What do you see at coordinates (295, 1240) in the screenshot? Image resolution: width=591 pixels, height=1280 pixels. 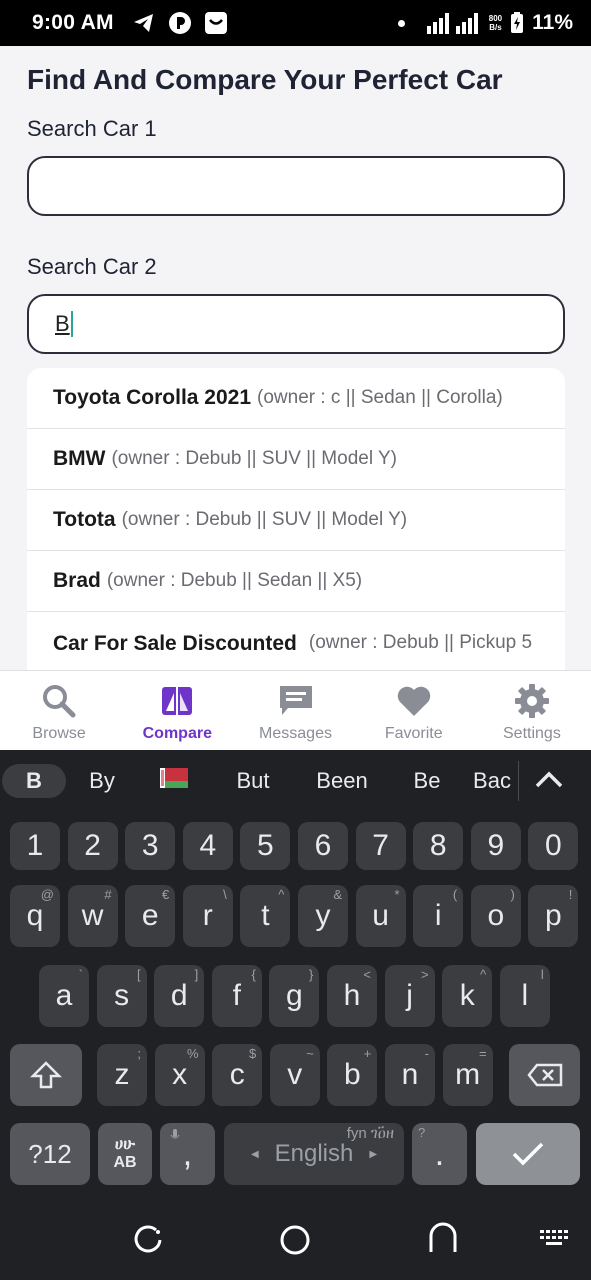 I see `home-icon` at bounding box center [295, 1240].